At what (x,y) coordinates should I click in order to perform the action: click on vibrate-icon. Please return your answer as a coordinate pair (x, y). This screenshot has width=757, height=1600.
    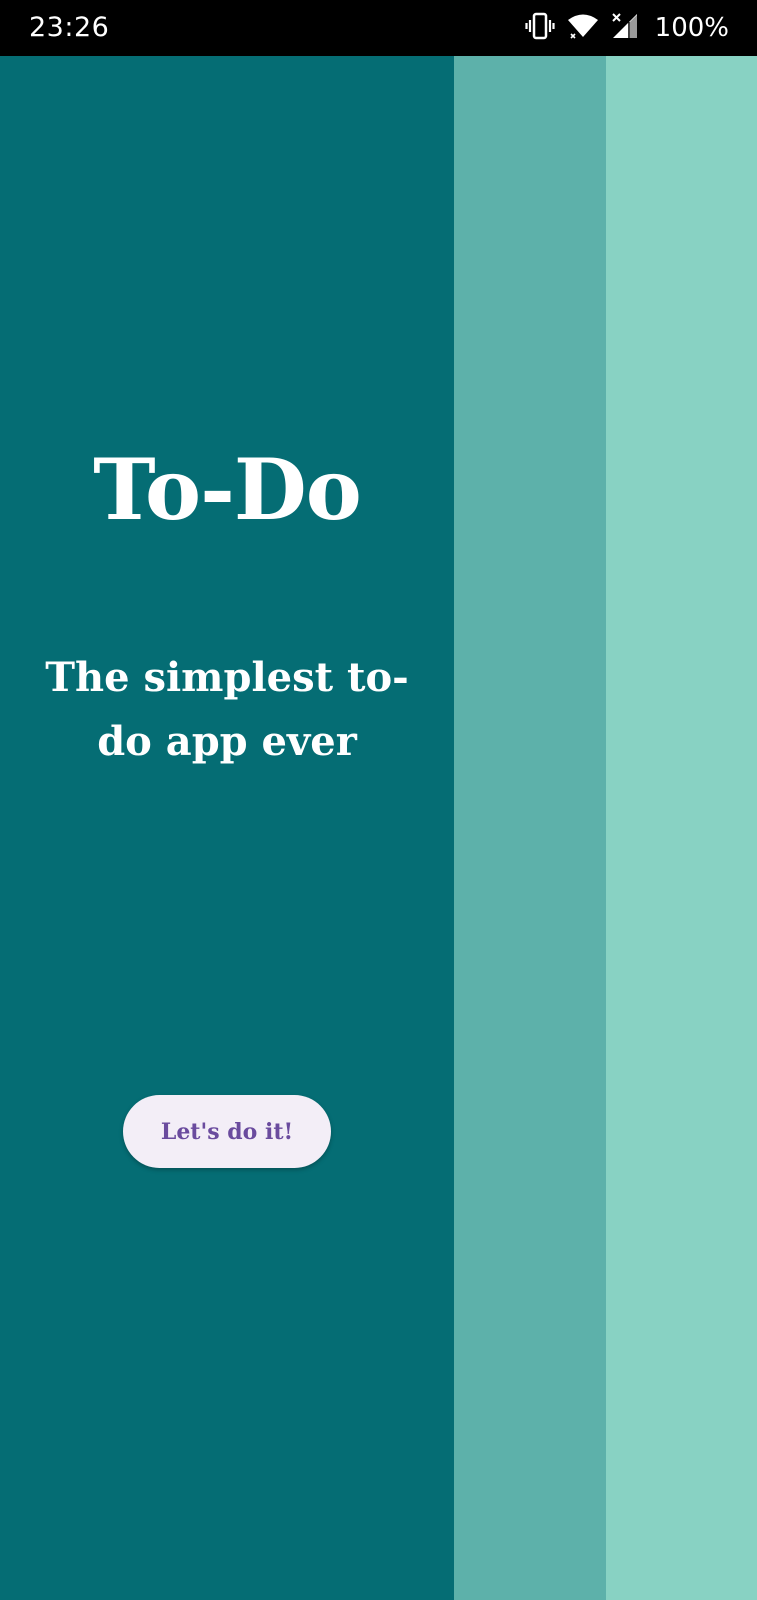
    Looking at the image, I should click on (540, 28).